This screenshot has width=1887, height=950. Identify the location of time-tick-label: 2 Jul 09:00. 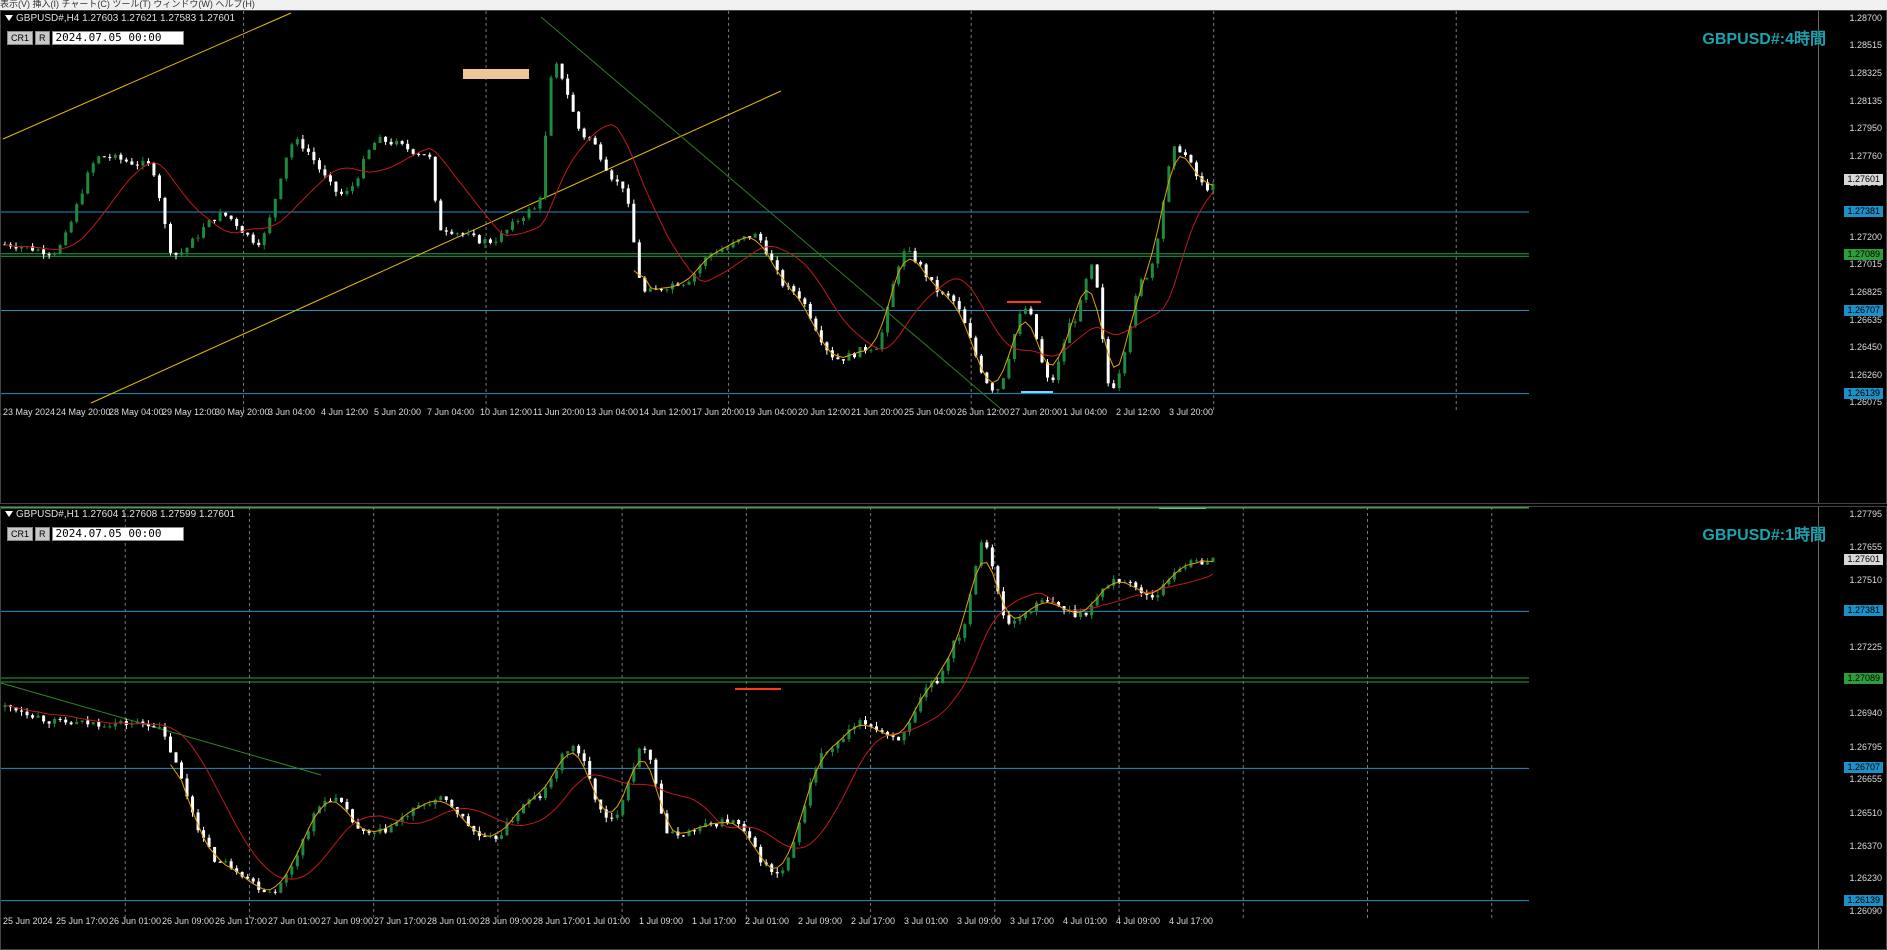
(820, 921).